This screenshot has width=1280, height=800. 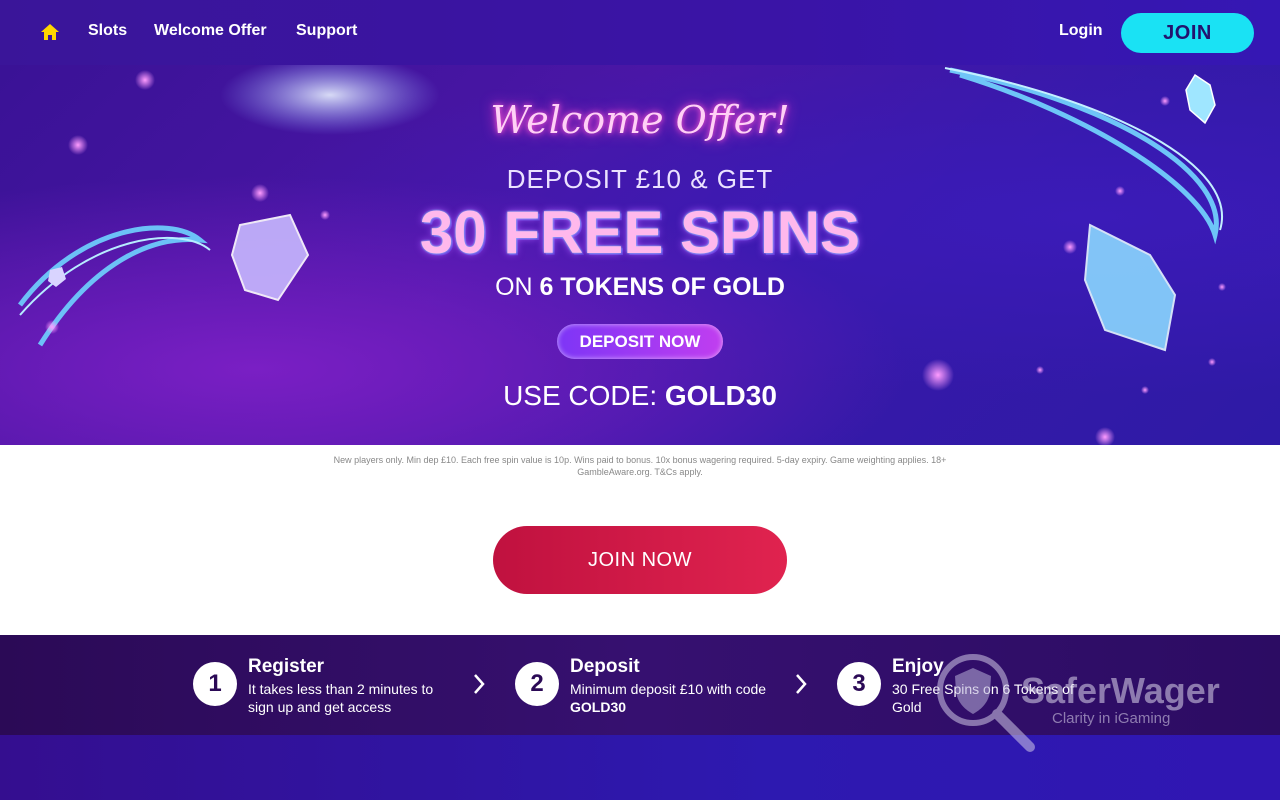 I want to click on free-spins-headline: 30 FREE SPINS, so click(x=640, y=232).